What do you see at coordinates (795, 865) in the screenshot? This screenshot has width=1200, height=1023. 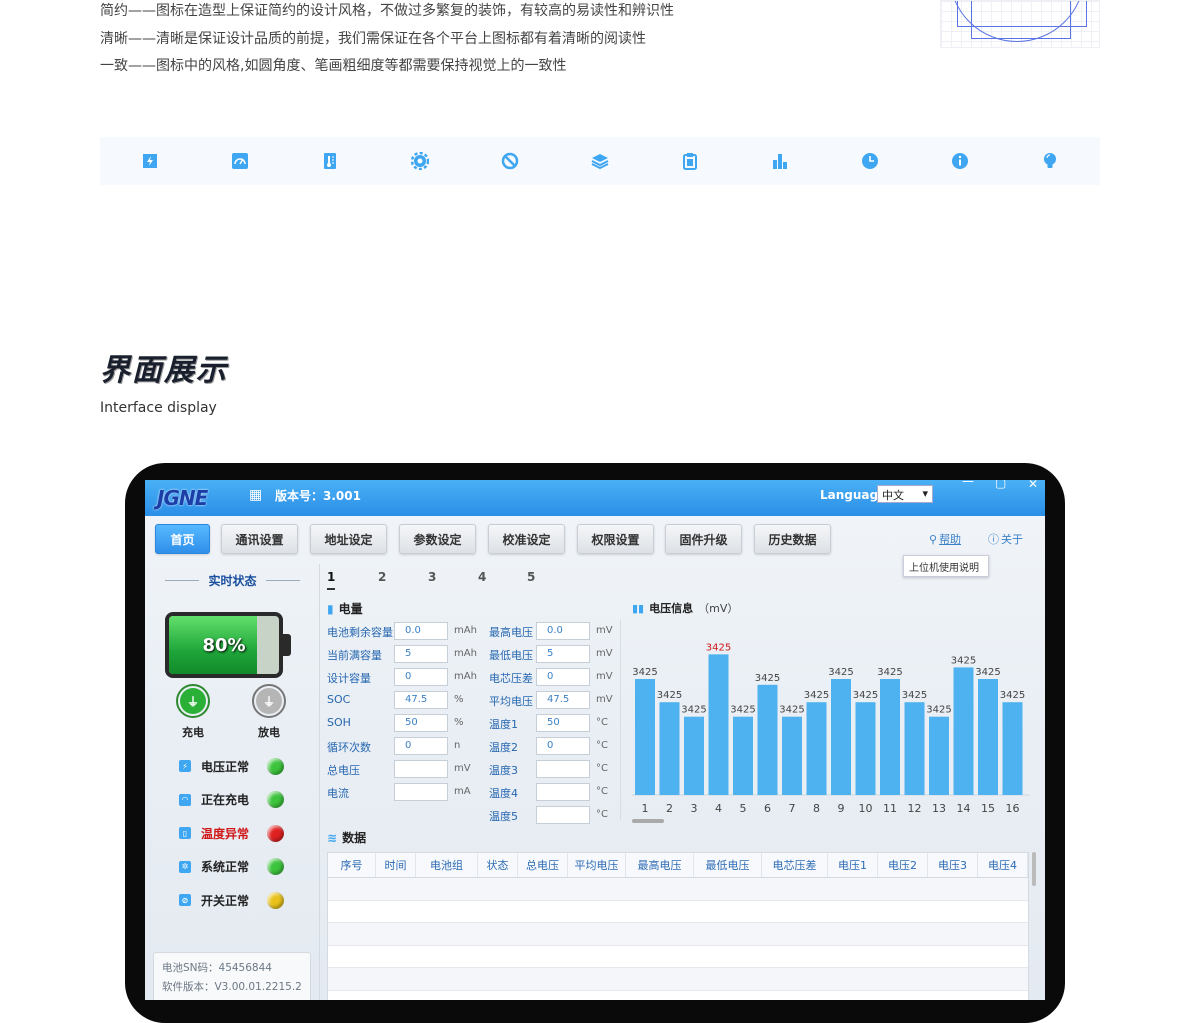 I see `column-header: 电芯压差` at bounding box center [795, 865].